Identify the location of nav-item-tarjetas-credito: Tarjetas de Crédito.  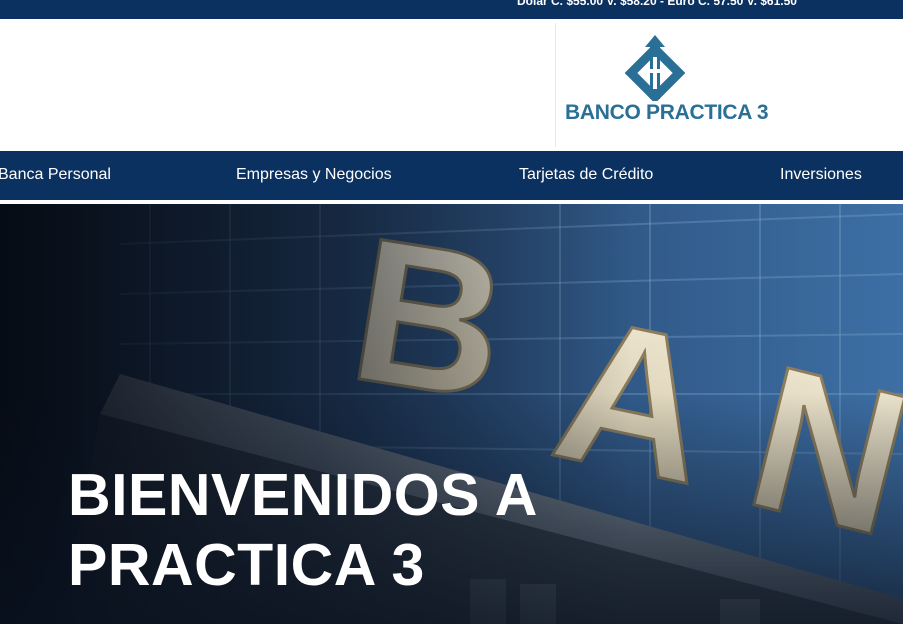
(586, 175).